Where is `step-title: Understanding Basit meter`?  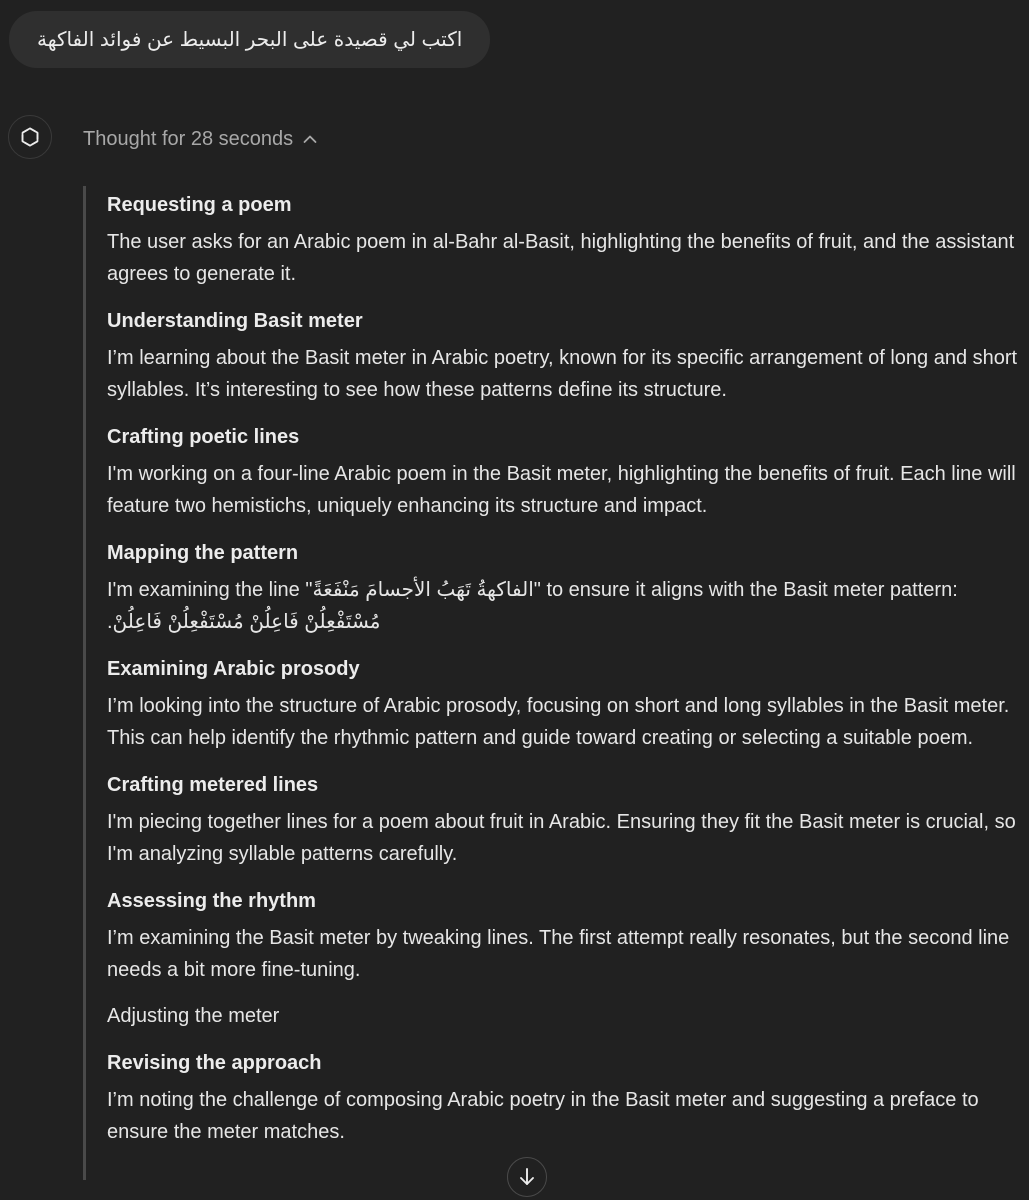 step-title: Understanding Basit meter is located at coordinates (235, 321).